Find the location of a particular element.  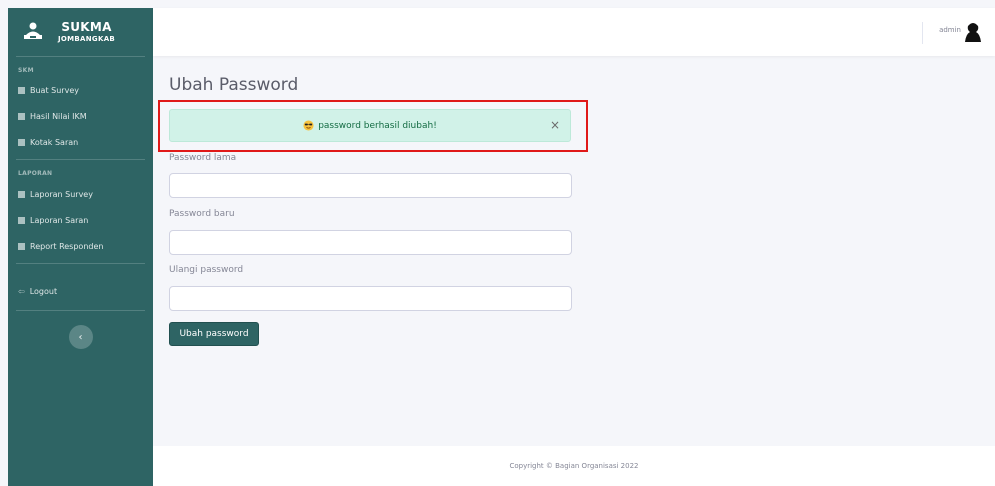

alert-message: password berhasil diubah! is located at coordinates (377, 125).